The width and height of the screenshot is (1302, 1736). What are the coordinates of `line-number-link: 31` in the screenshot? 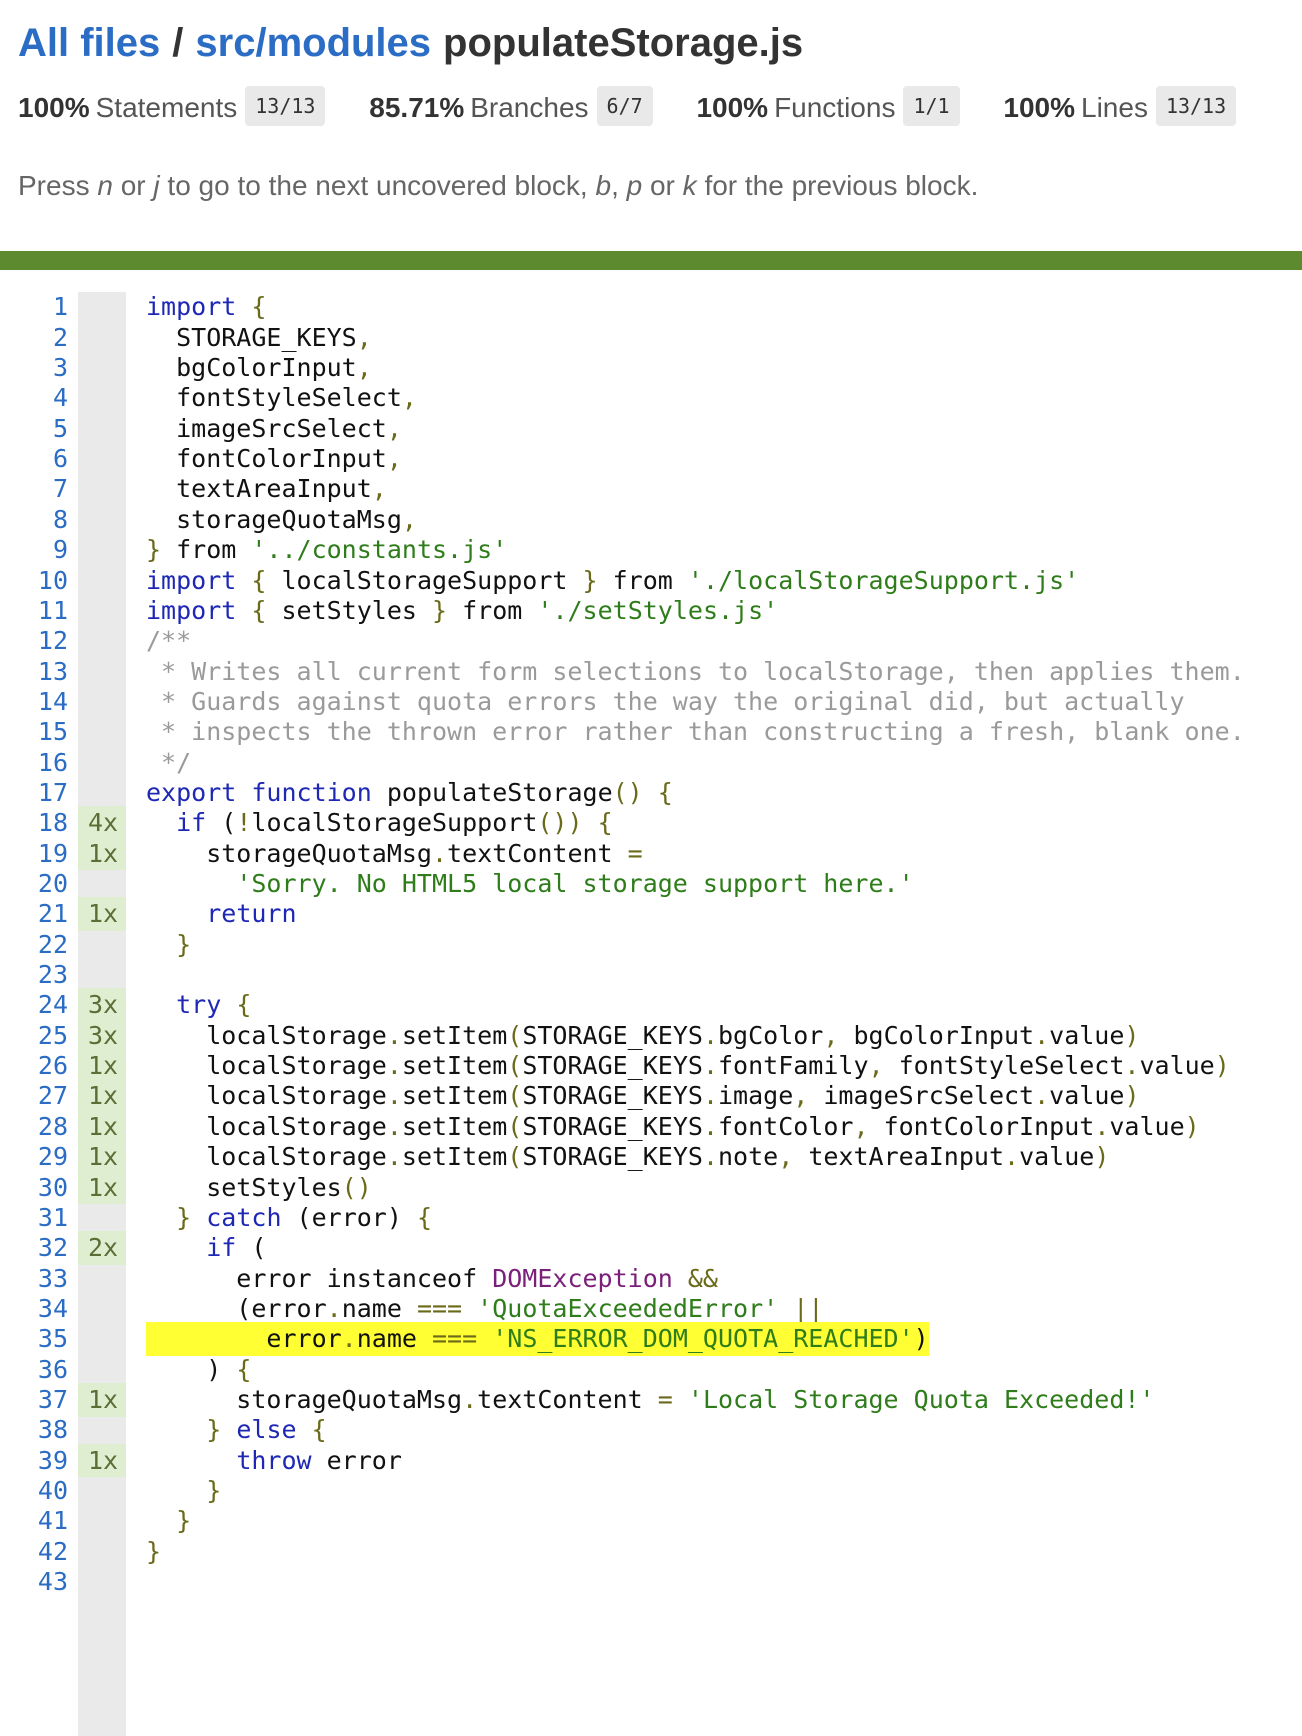 It's located at (34, 1218).